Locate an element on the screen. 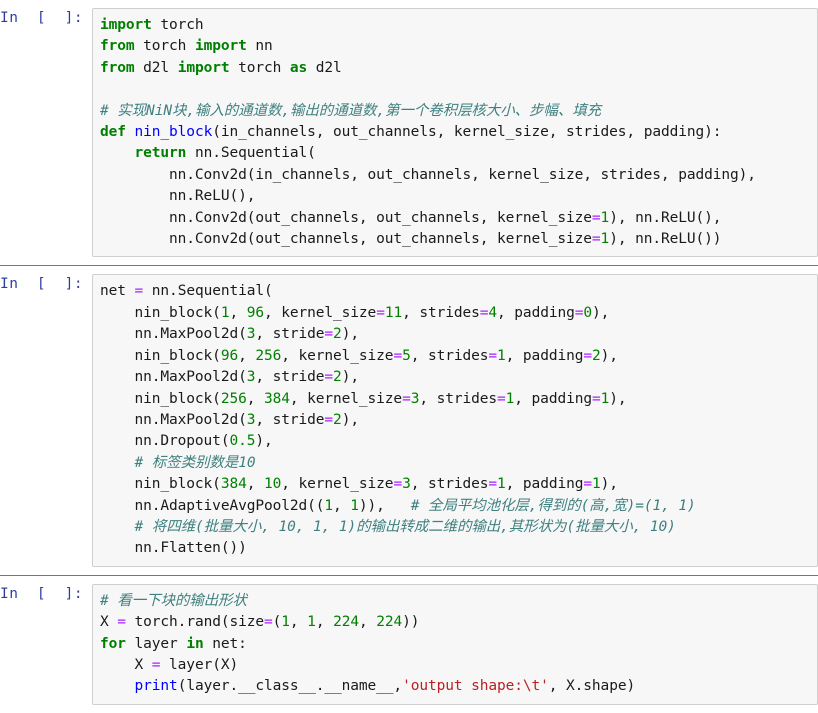 Image resolution: width=818 pixels, height=713 pixels. code-token: layer is located at coordinates (156, 643).